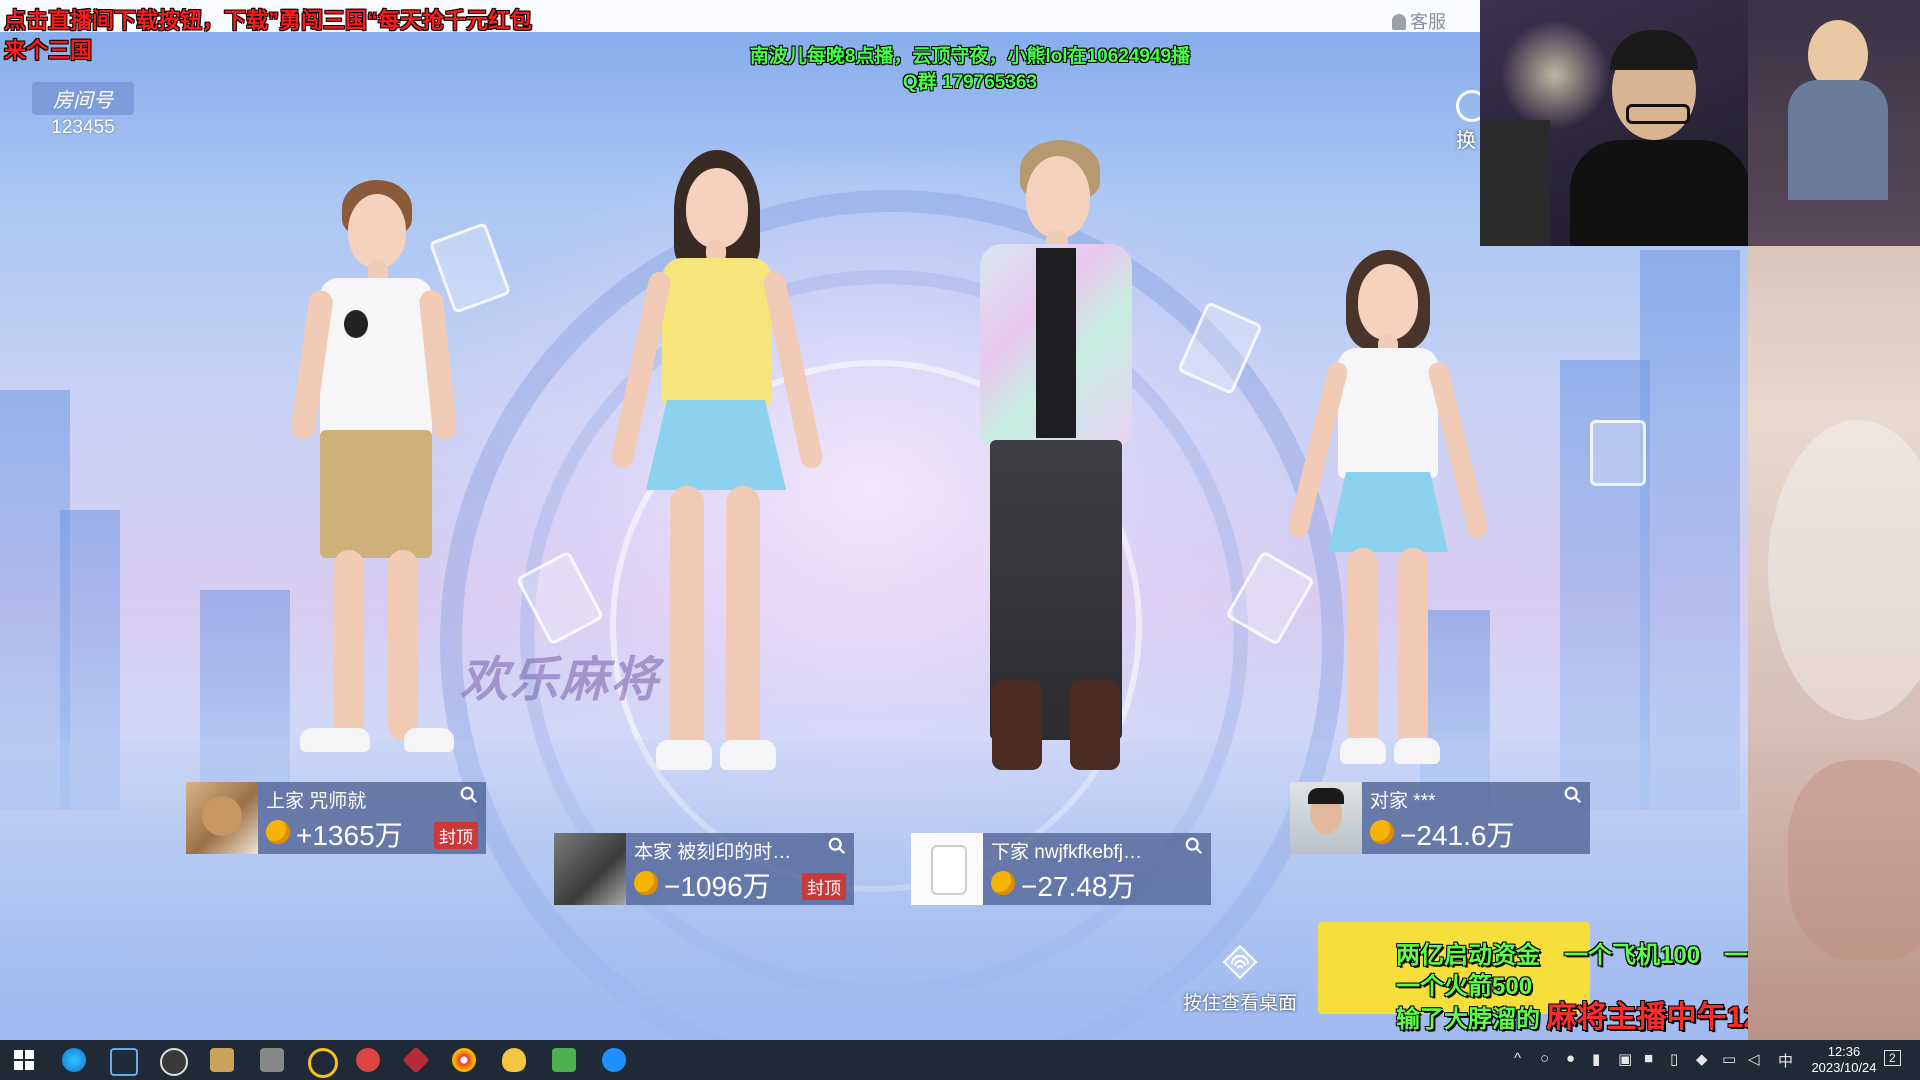 The width and height of the screenshot is (1920, 1080). I want to click on player-name: ***, so click(1424, 801).